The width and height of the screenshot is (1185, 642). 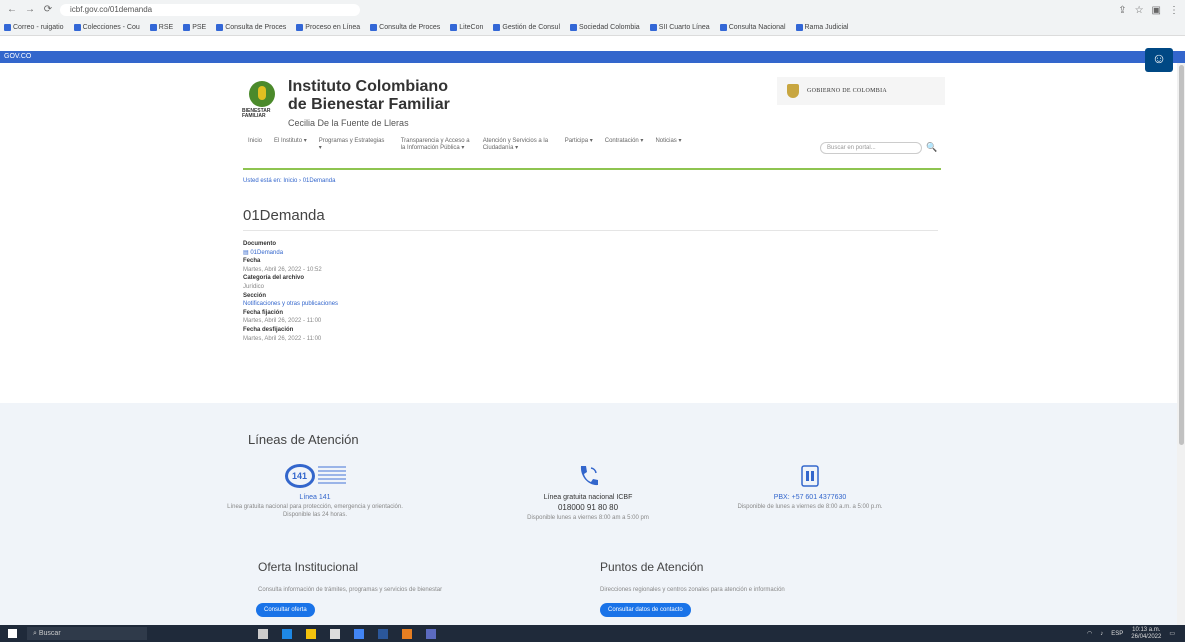 I want to click on title-divider, so click(x=590, y=230).